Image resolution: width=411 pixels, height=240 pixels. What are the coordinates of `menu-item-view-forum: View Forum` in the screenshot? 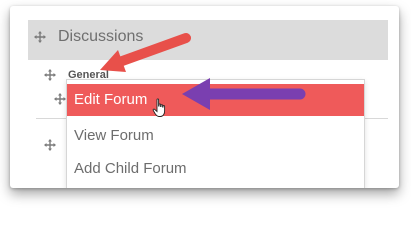 It's located at (215, 136).